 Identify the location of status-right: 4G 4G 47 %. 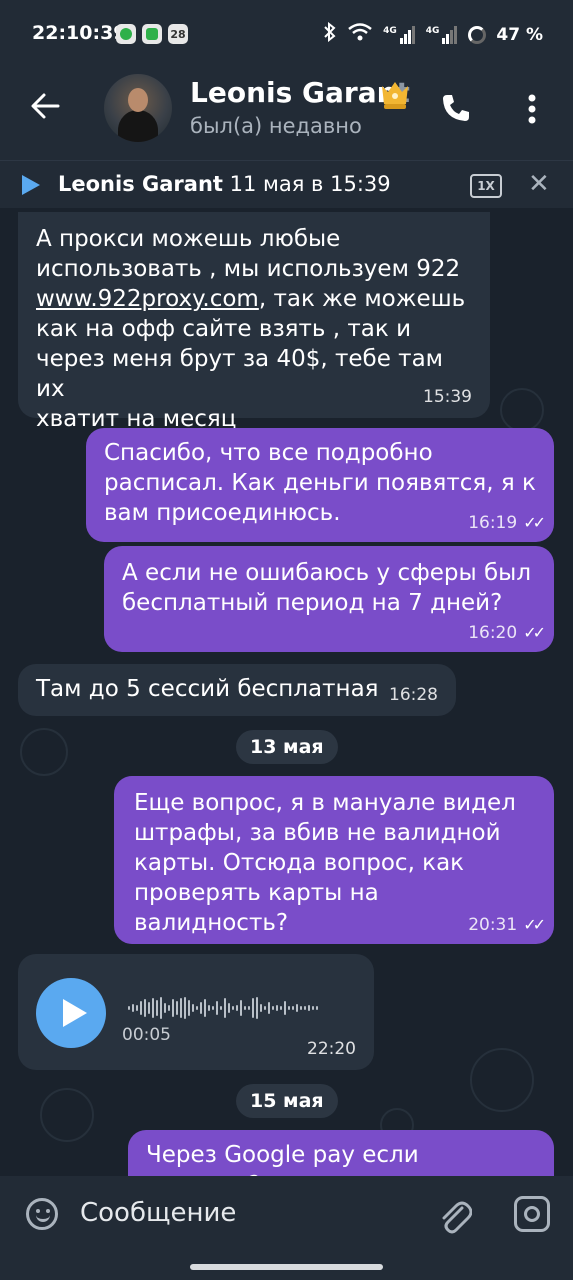
(433, 34).